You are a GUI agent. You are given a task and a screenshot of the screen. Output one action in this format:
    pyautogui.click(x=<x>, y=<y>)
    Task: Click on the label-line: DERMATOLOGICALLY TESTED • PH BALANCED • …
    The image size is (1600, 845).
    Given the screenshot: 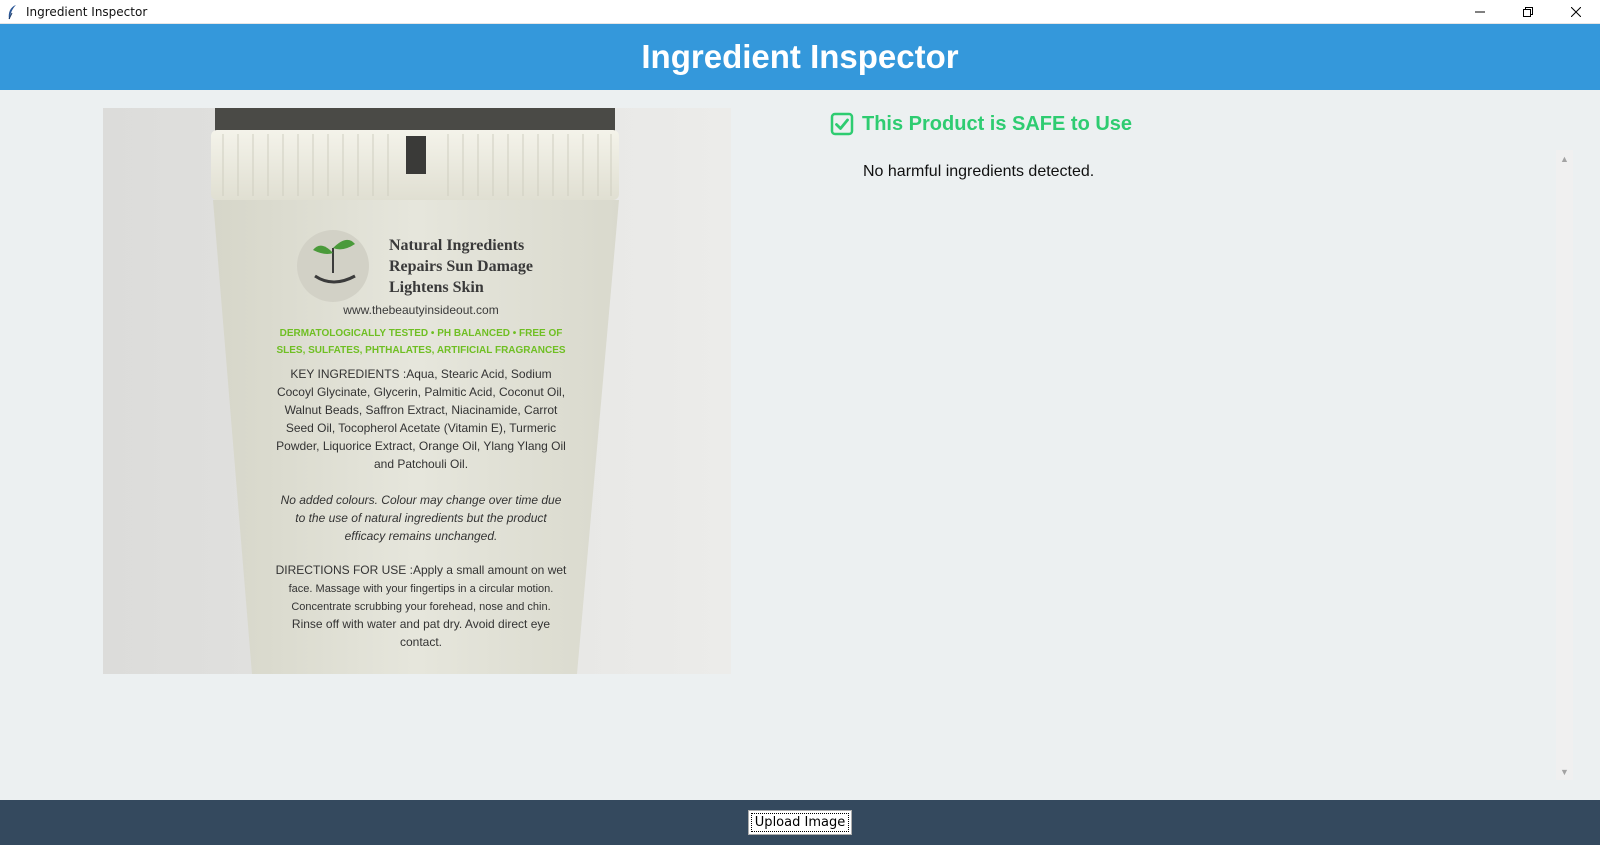 What is the action you would take?
    pyautogui.click(x=421, y=333)
    